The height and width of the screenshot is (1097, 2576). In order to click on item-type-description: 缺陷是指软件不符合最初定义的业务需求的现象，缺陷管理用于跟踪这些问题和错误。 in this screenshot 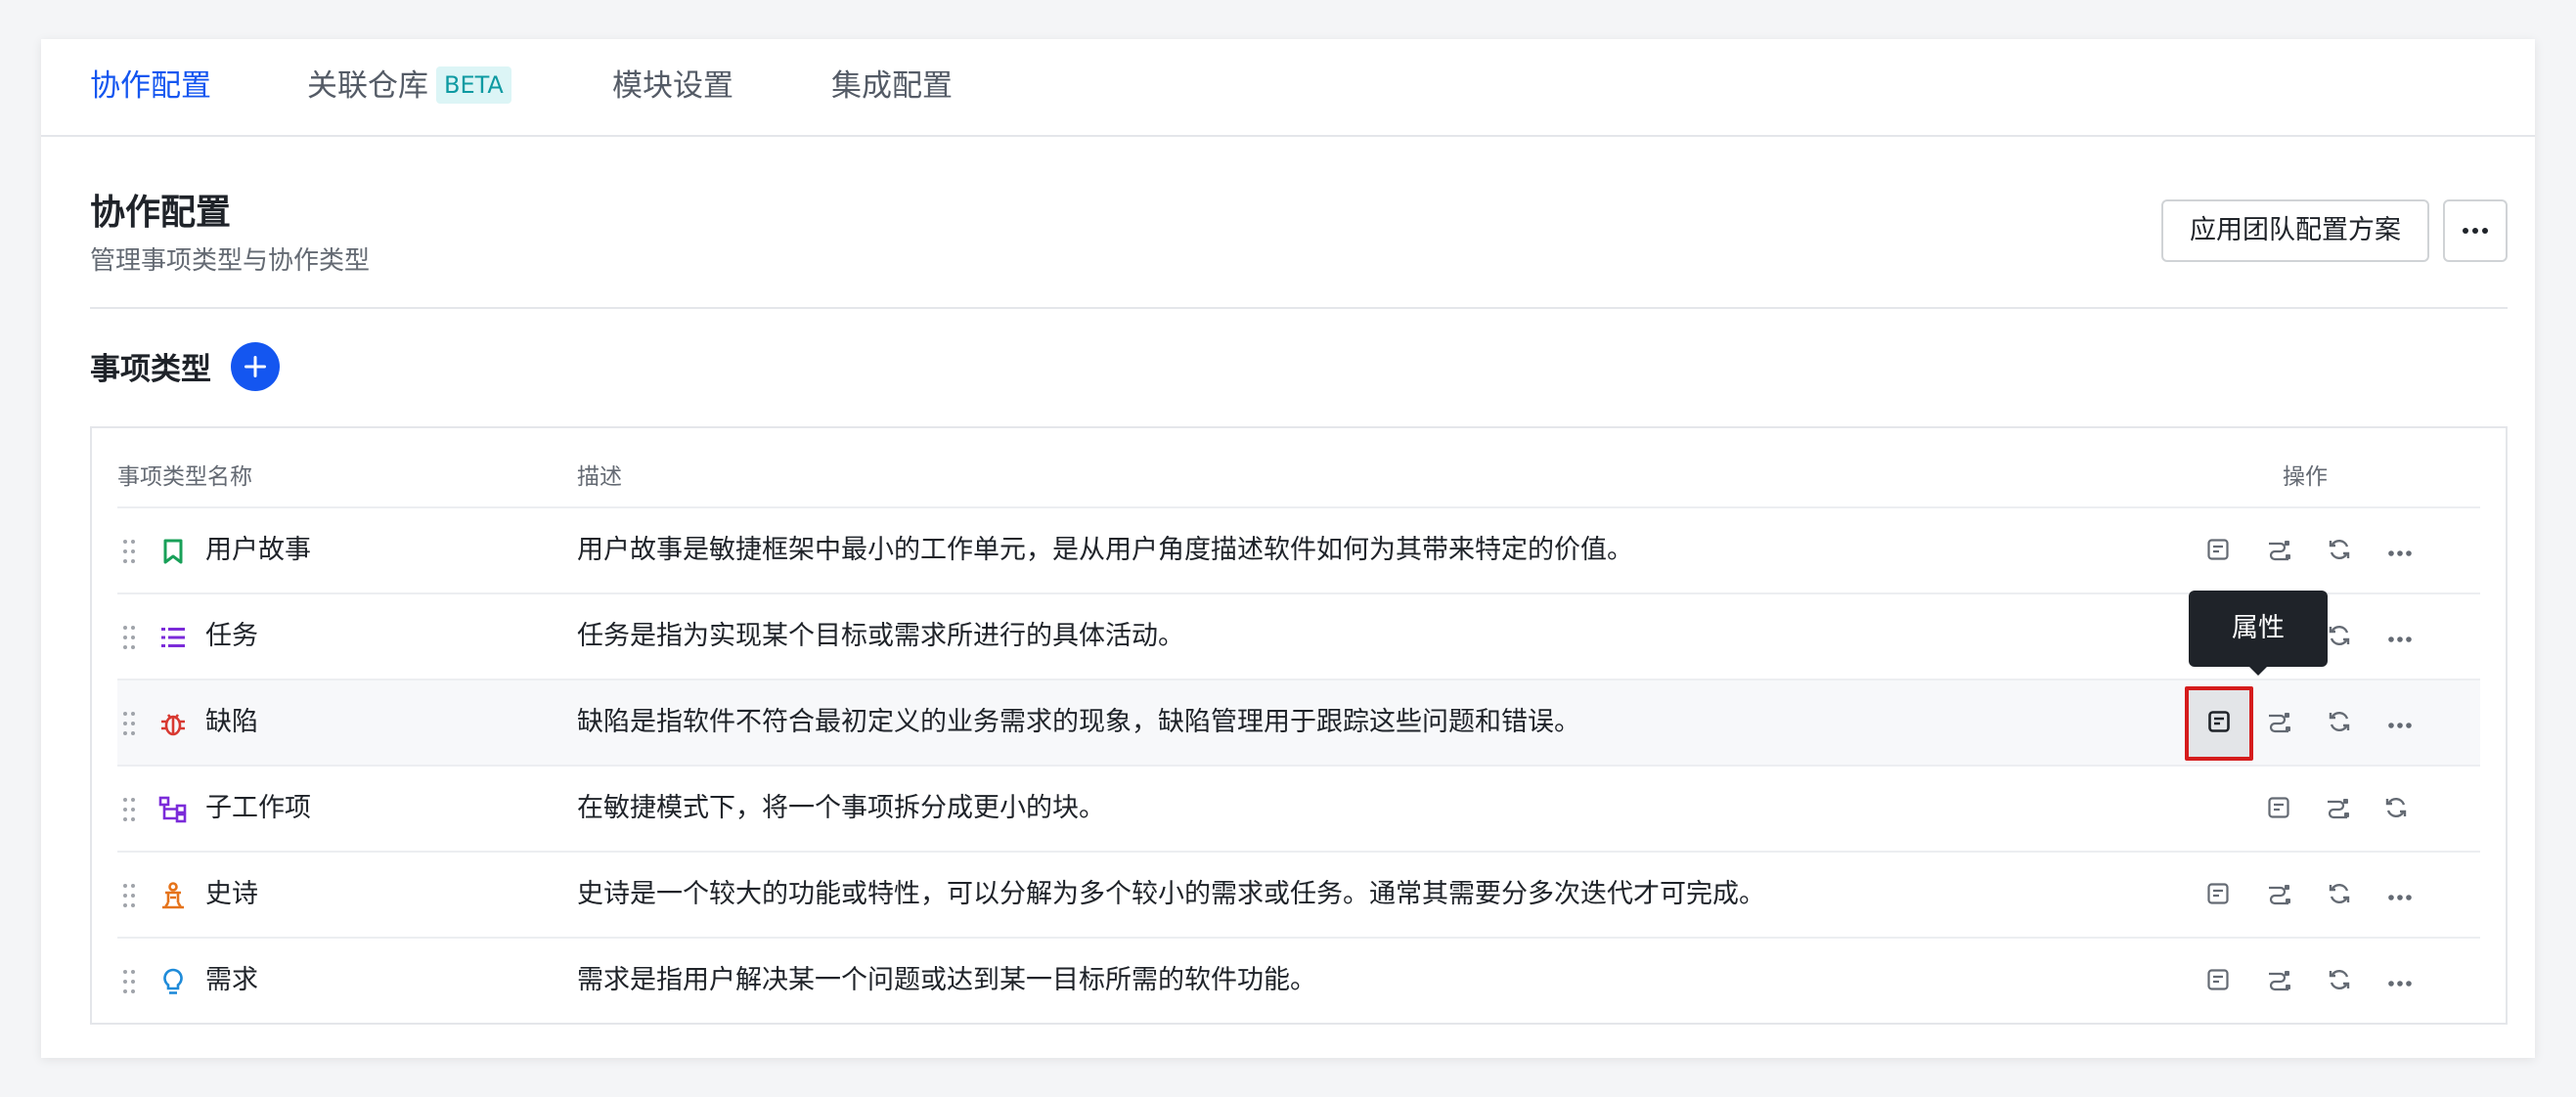, I will do `click(1078, 722)`.